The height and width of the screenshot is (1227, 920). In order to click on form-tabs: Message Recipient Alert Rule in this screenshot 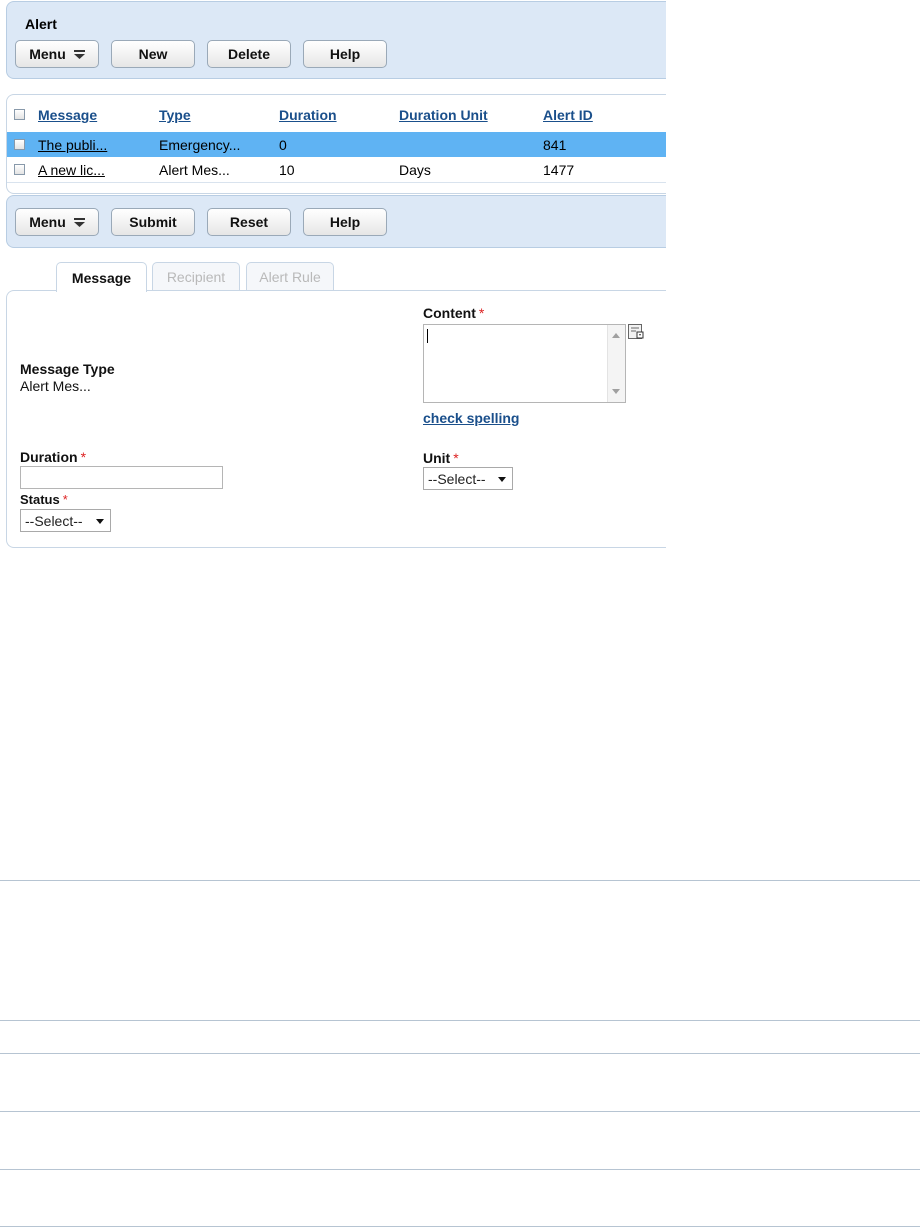, I will do `click(333, 277)`.